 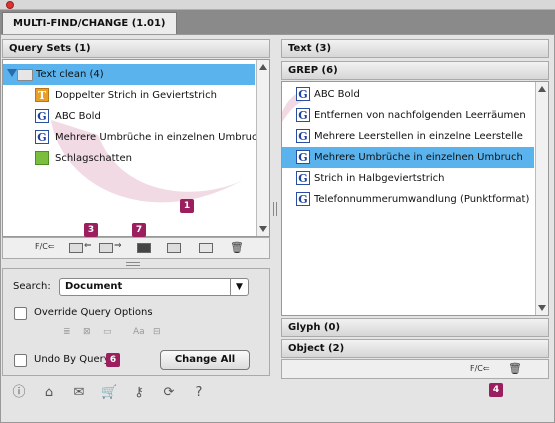 What do you see at coordinates (42, 158) in the screenshot?
I see `object-query-icon` at bounding box center [42, 158].